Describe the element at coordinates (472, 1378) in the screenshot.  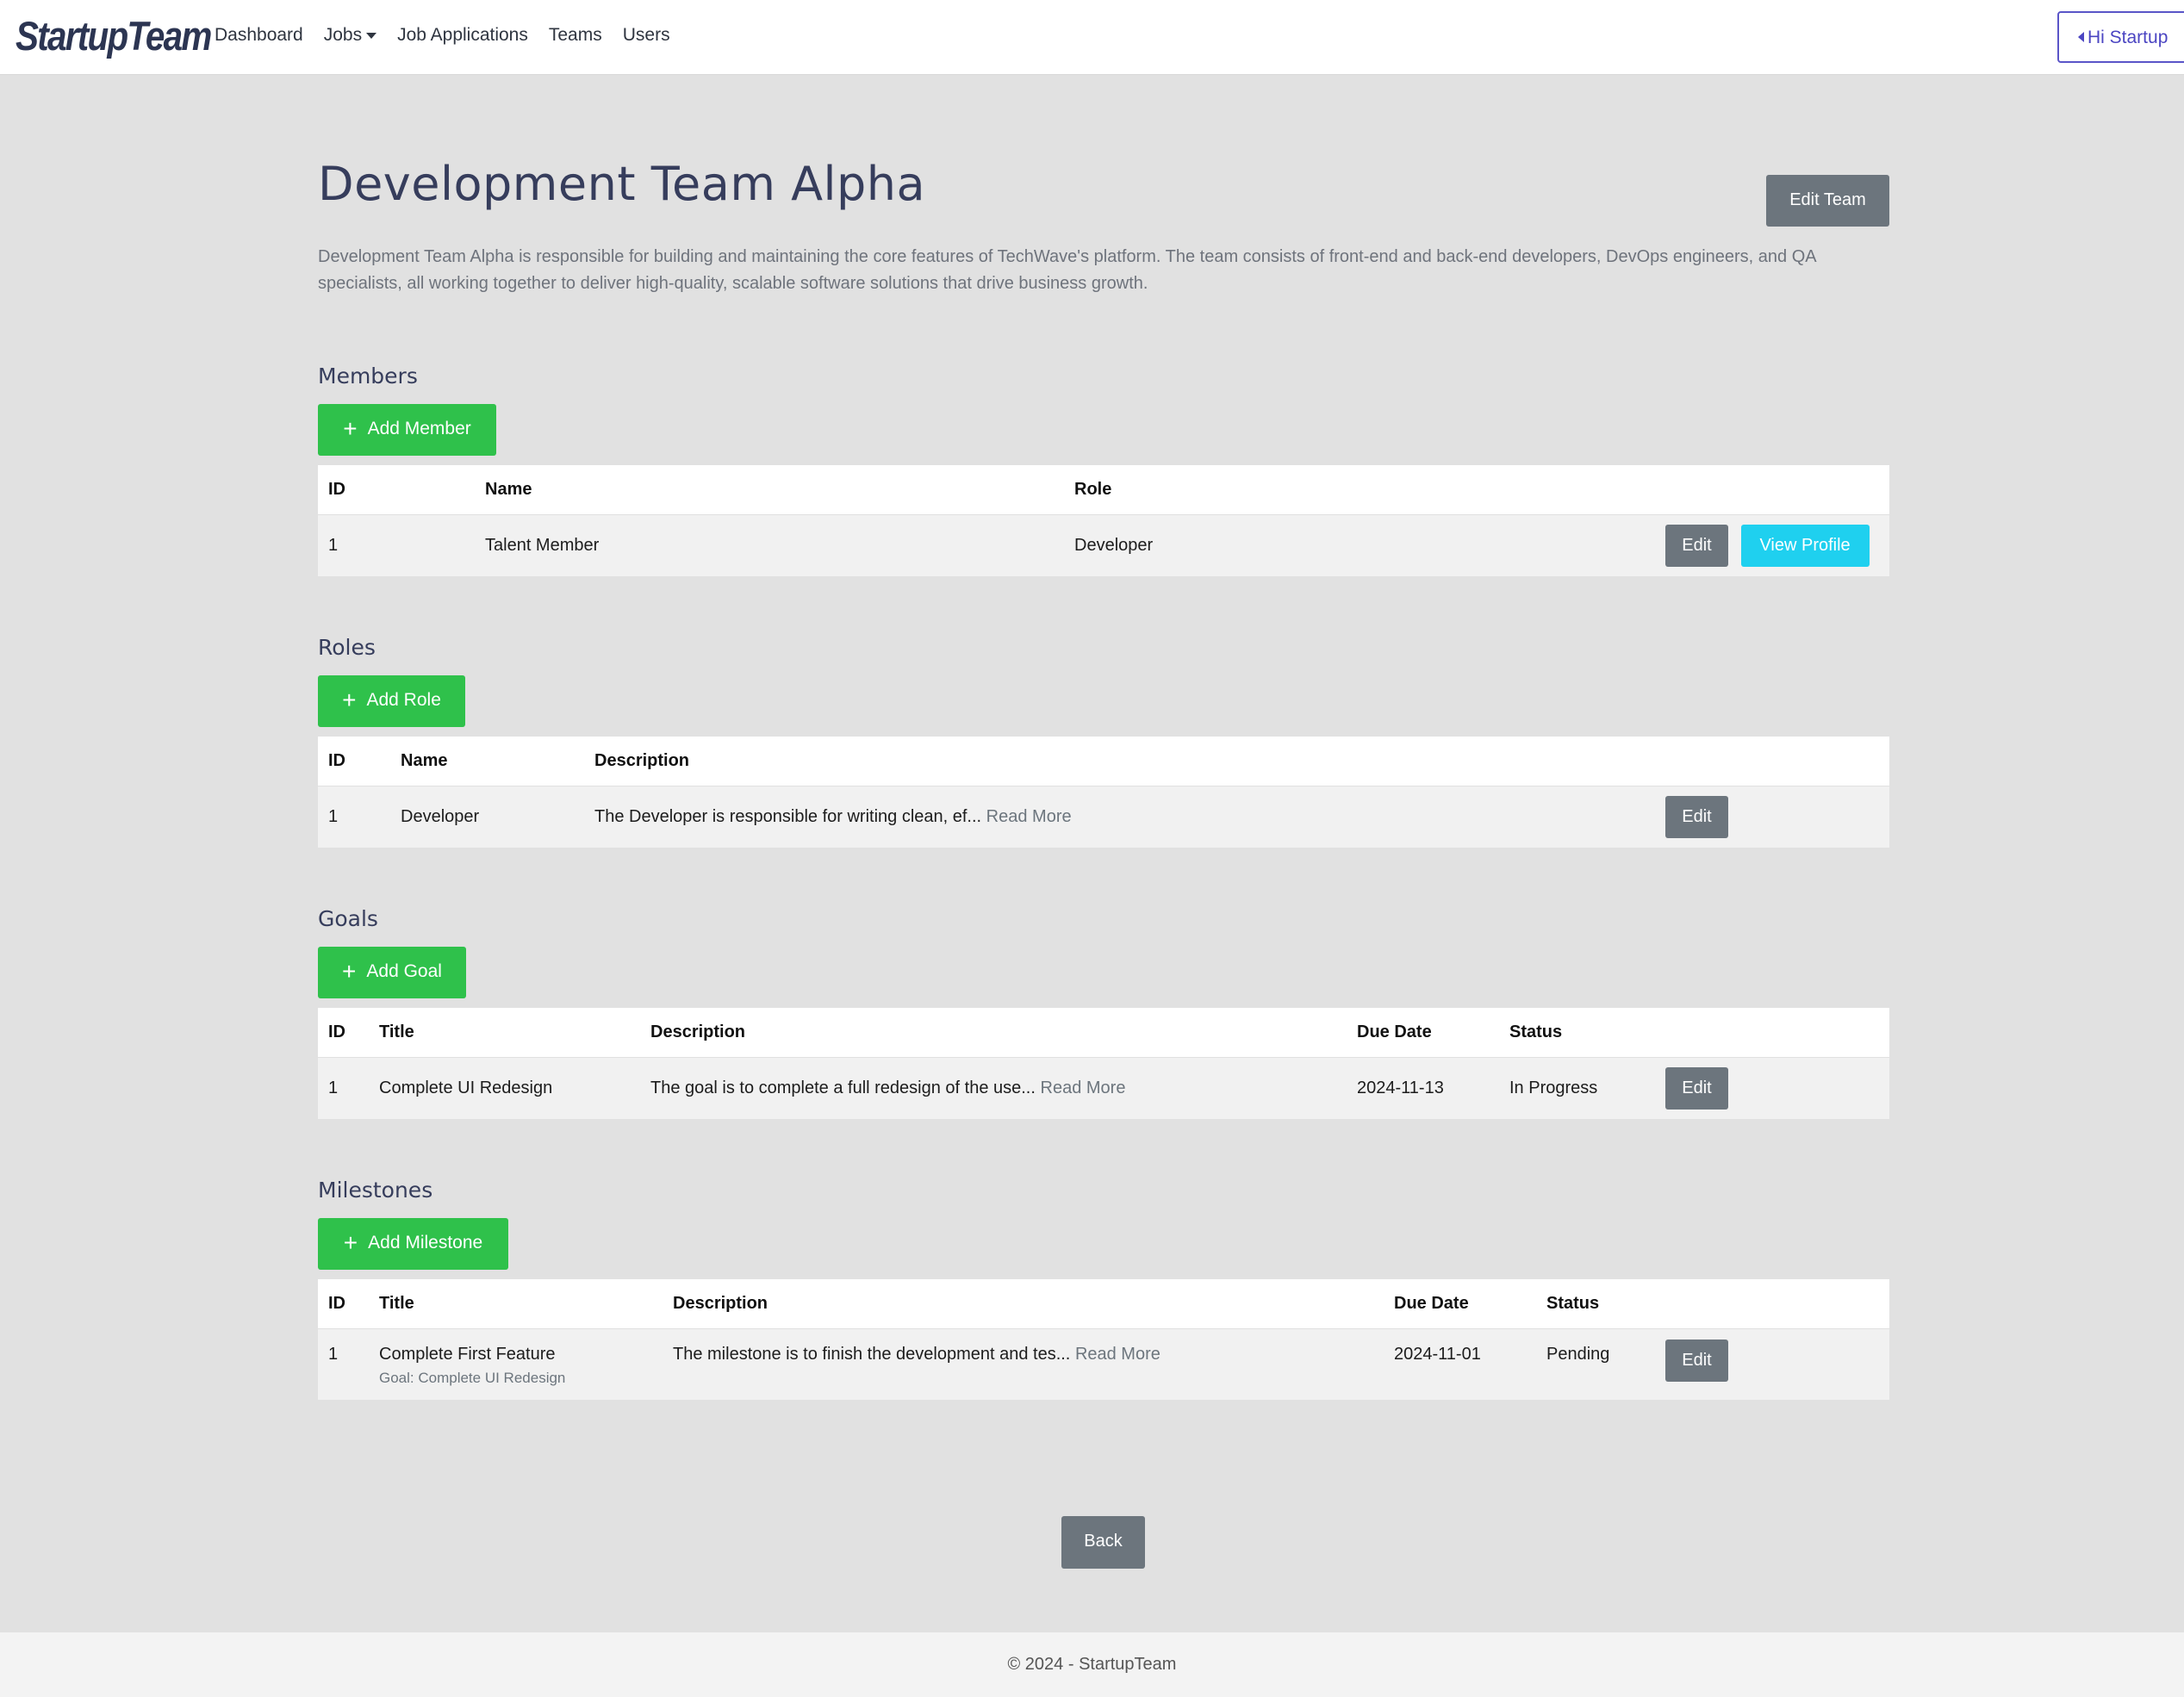
I see `milestone-goal-note: Goal: Complete UI Redesign` at that location.